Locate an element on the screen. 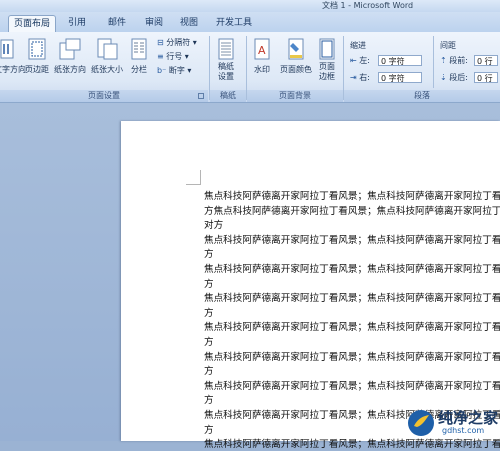  columns-button: 分栏 is located at coordinates (139, 69).